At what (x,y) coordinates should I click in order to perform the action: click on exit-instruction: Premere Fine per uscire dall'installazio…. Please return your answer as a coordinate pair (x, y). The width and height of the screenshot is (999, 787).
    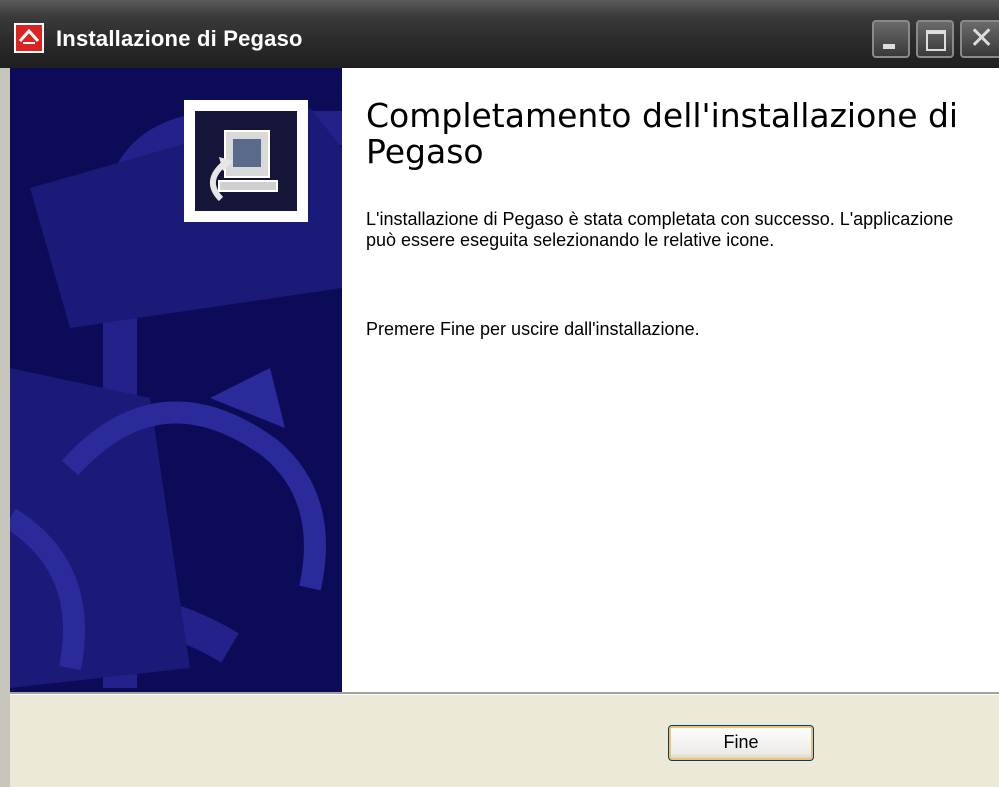
    Looking at the image, I should click on (533, 329).